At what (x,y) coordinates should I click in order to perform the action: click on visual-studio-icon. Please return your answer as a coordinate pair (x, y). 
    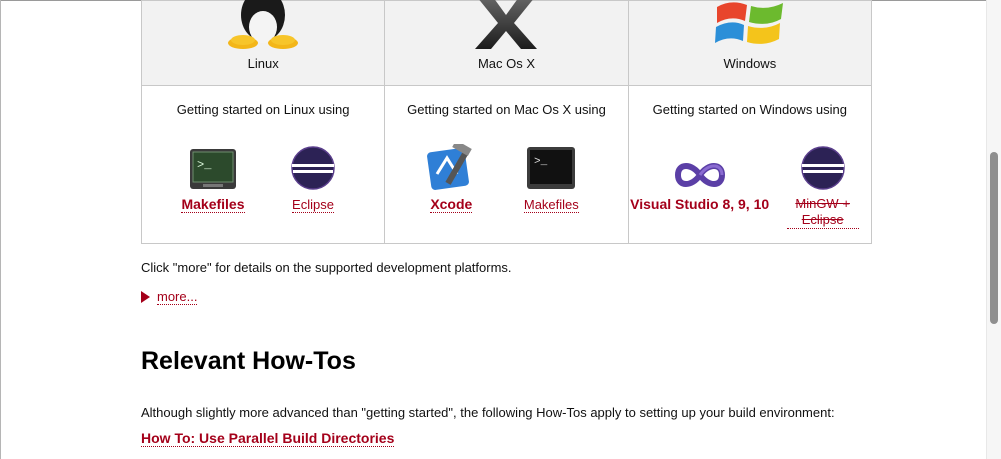
    Looking at the image, I should click on (700, 168).